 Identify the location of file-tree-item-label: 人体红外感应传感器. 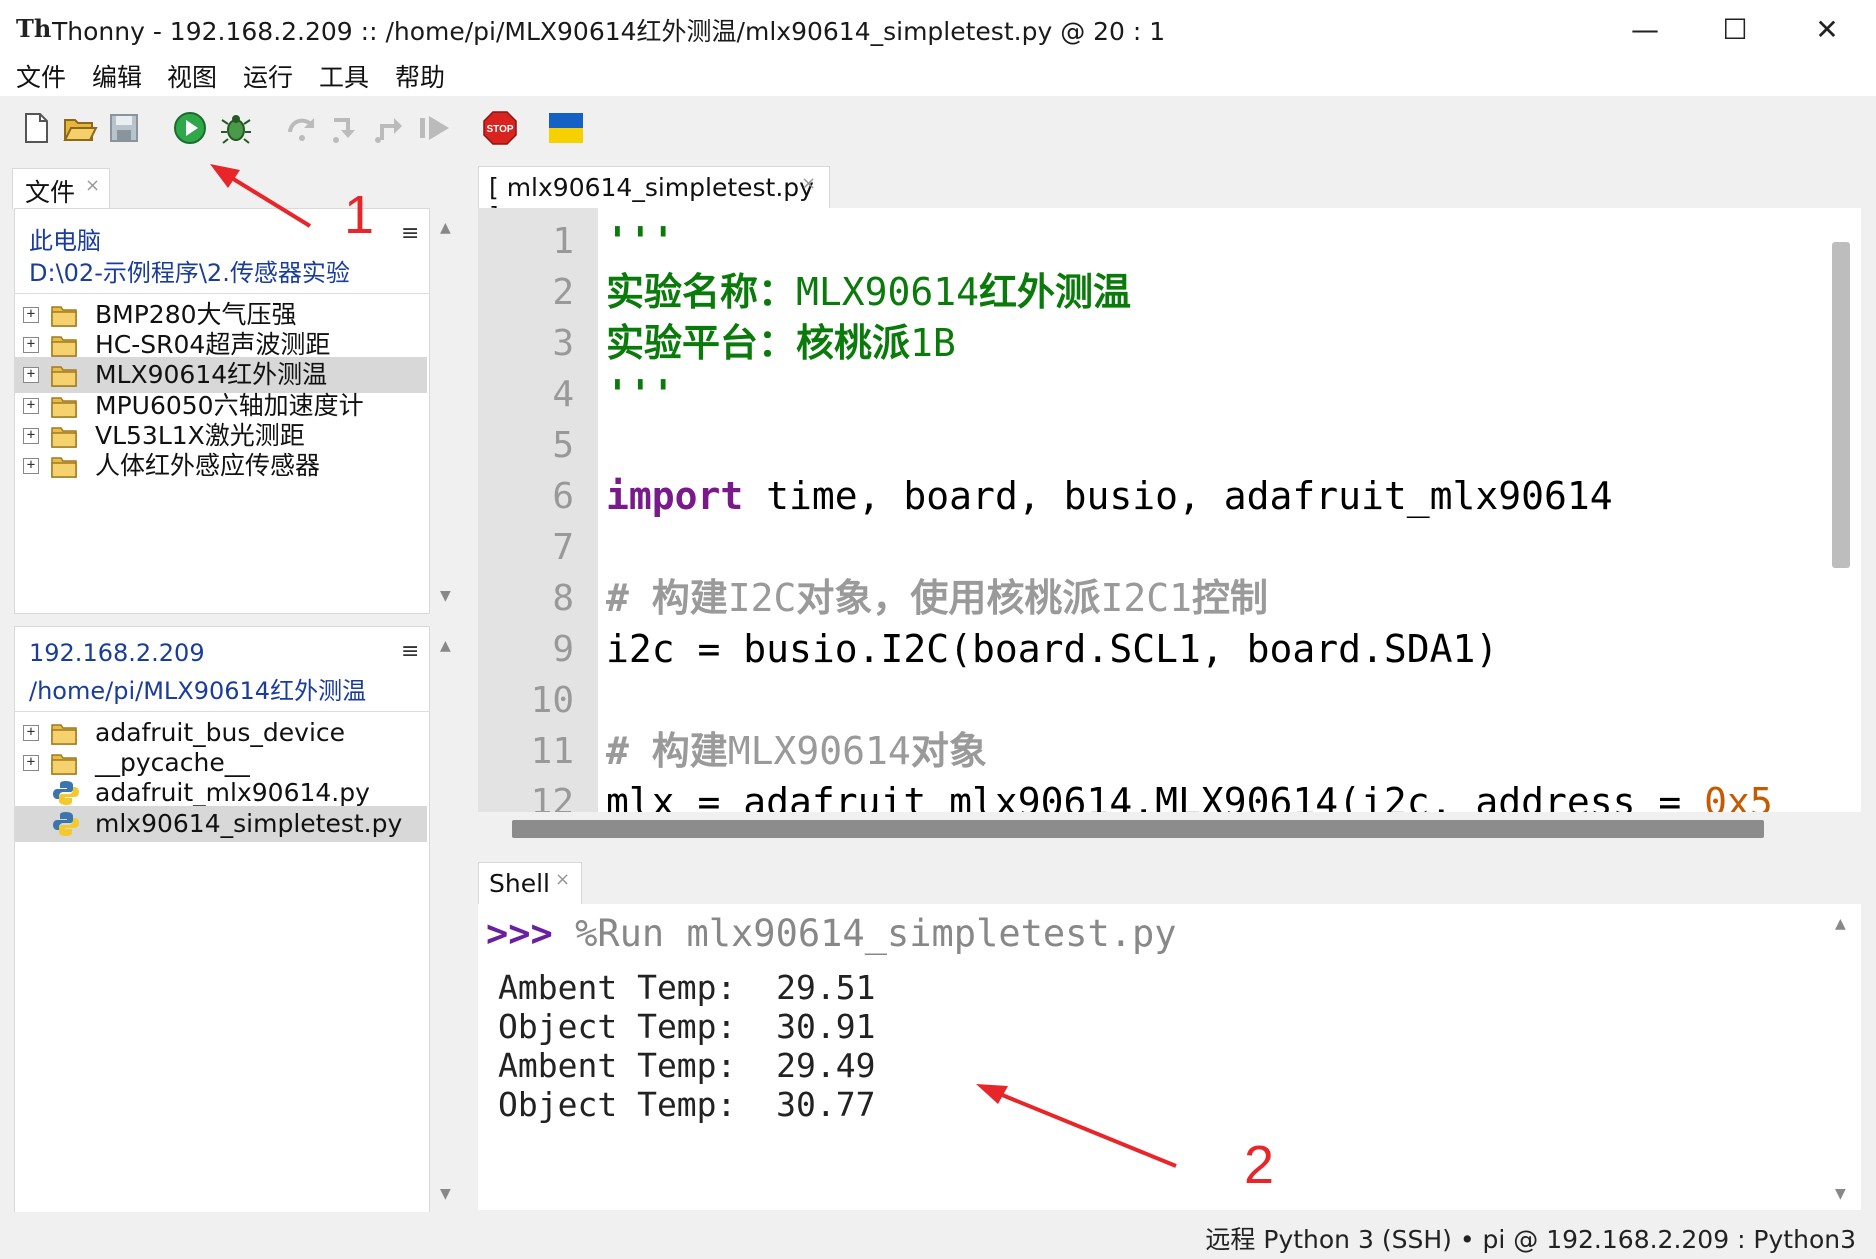
(208, 465).